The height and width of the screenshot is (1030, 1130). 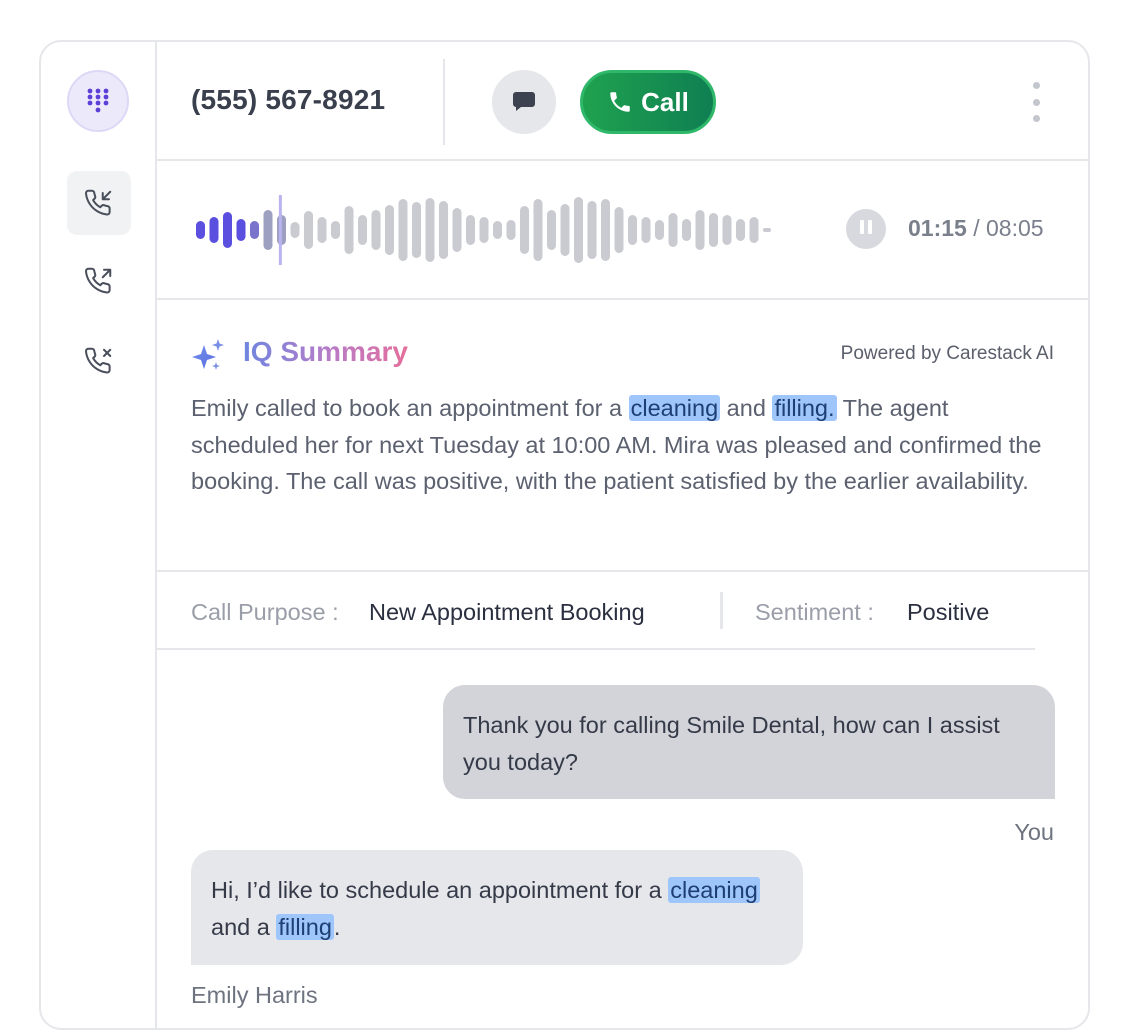 What do you see at coordinates (814, 612) in the screenshot?
I see `sentiment-label: Sentiment :` at bounding box center [814, 612].